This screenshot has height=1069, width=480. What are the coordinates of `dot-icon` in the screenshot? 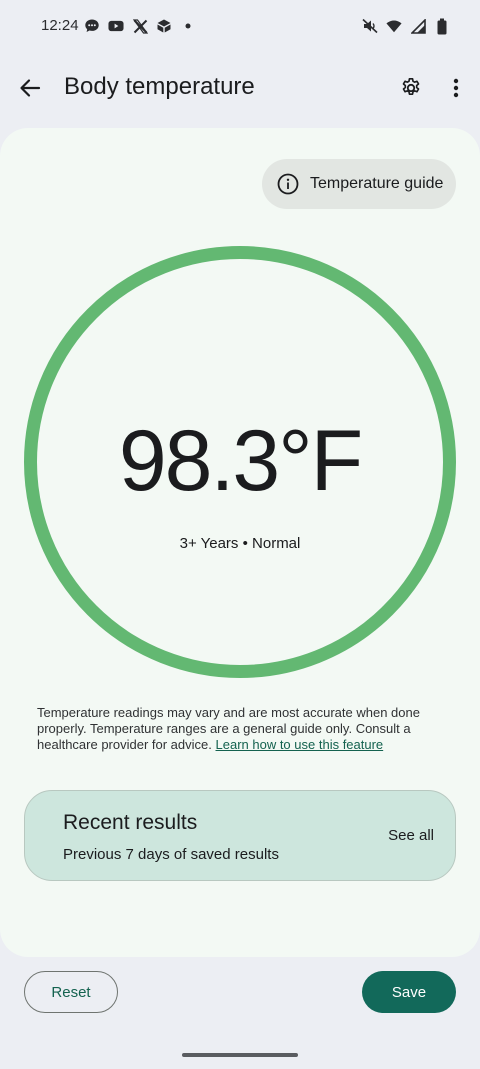 It's located at (188, 26).